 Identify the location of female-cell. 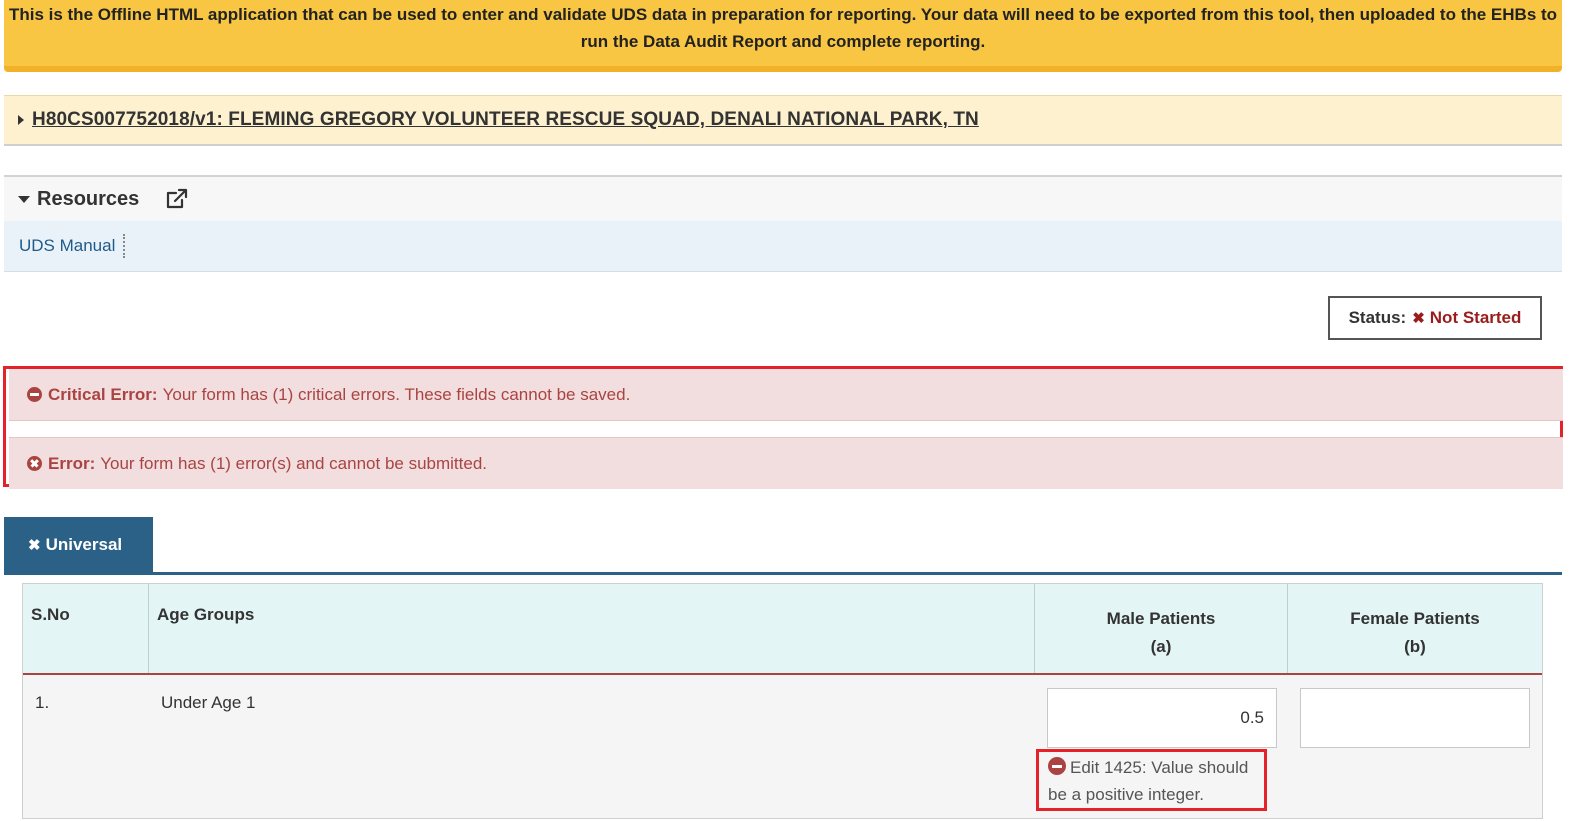
(1415, 746).